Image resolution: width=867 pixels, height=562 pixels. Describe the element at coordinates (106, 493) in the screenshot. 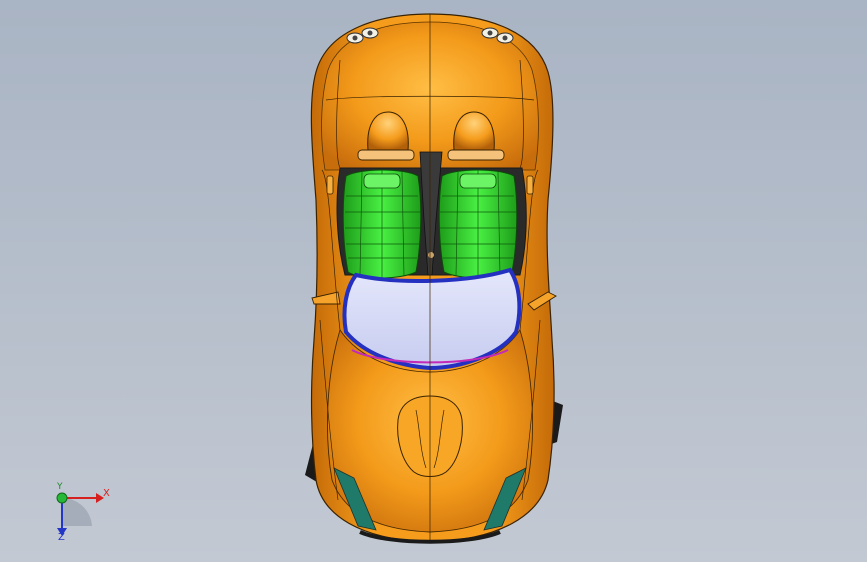

I see `x-axis-label: X` at that location.